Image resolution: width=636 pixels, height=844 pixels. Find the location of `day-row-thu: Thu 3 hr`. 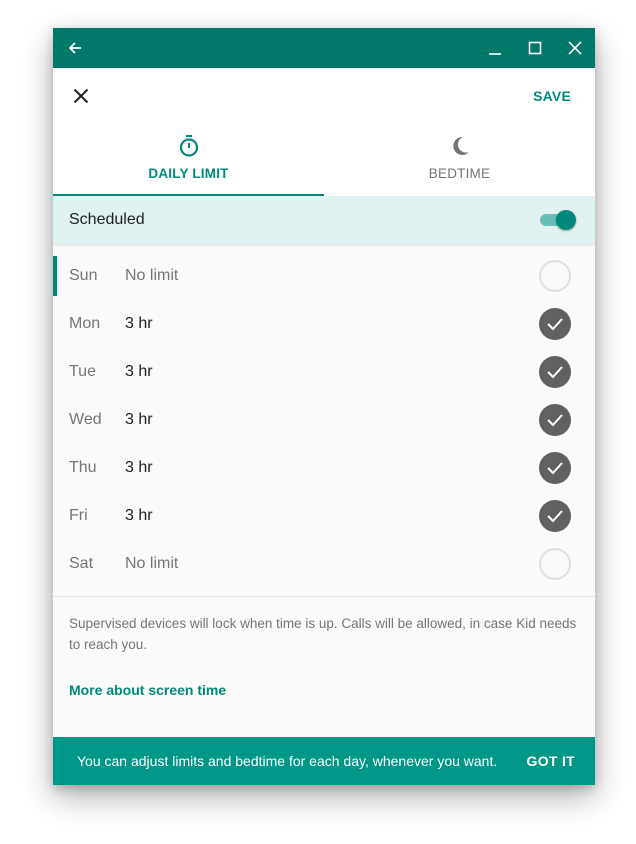

day-row-thu: Thu 3 hr is located at coordinates (324, 468).